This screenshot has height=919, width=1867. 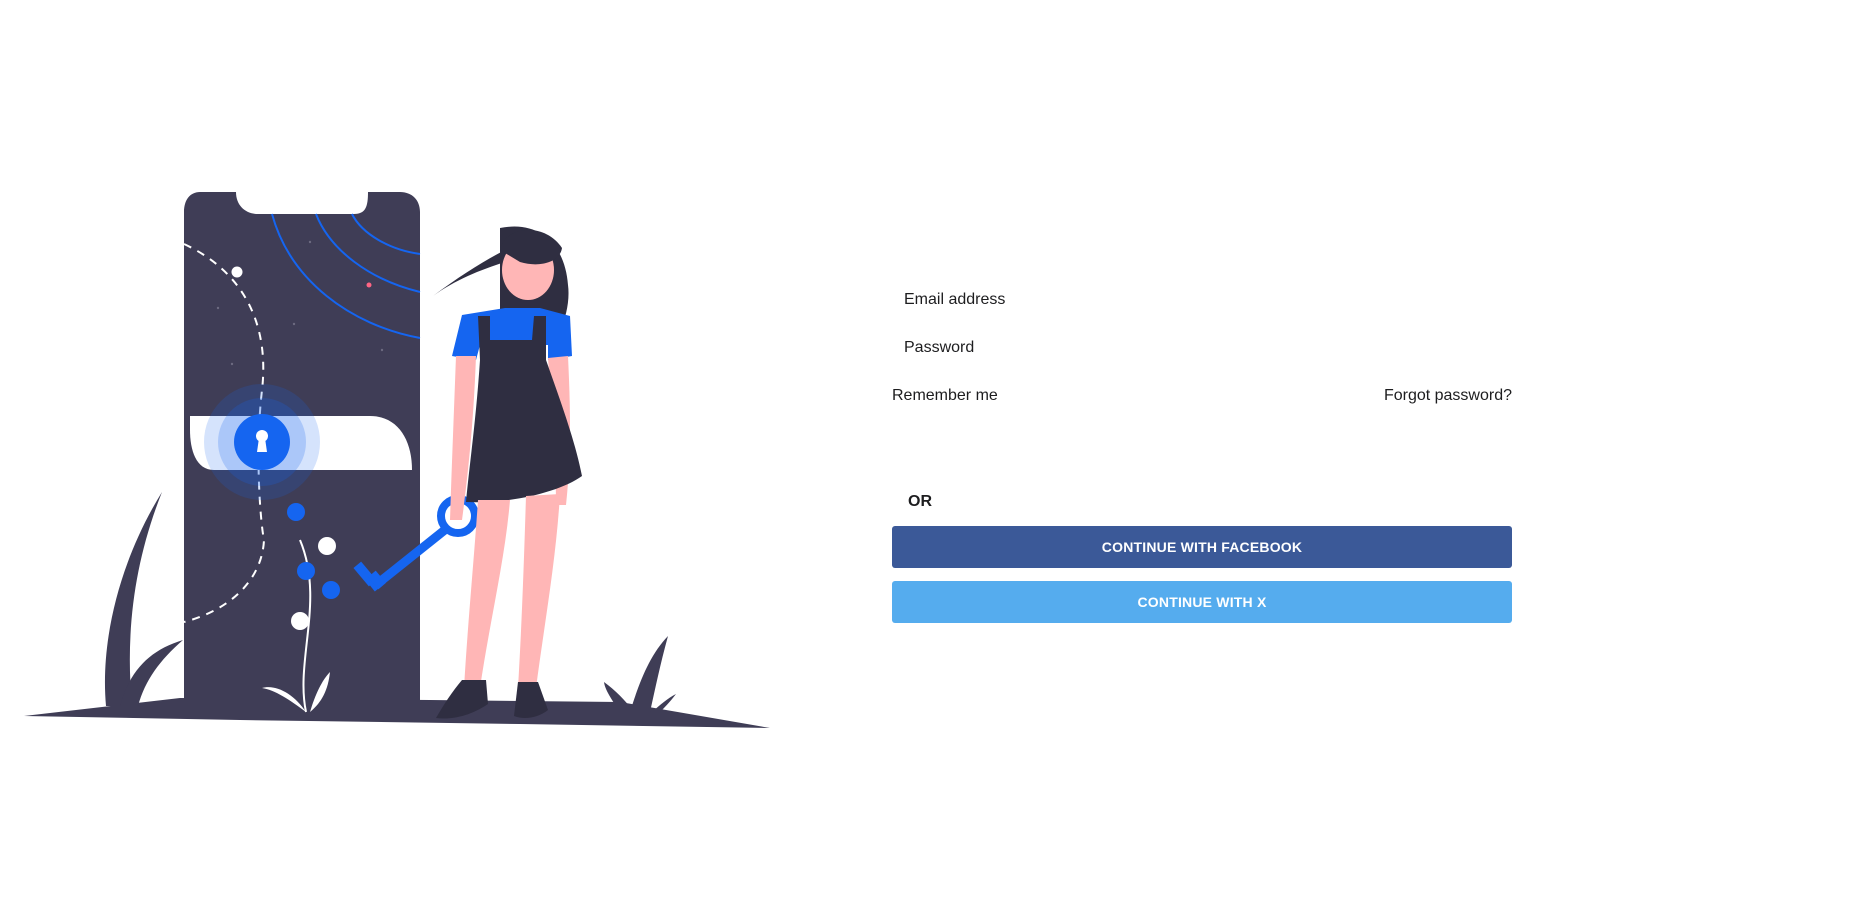 I want to click on email-field: Email address, so click(x=1202, y=300).